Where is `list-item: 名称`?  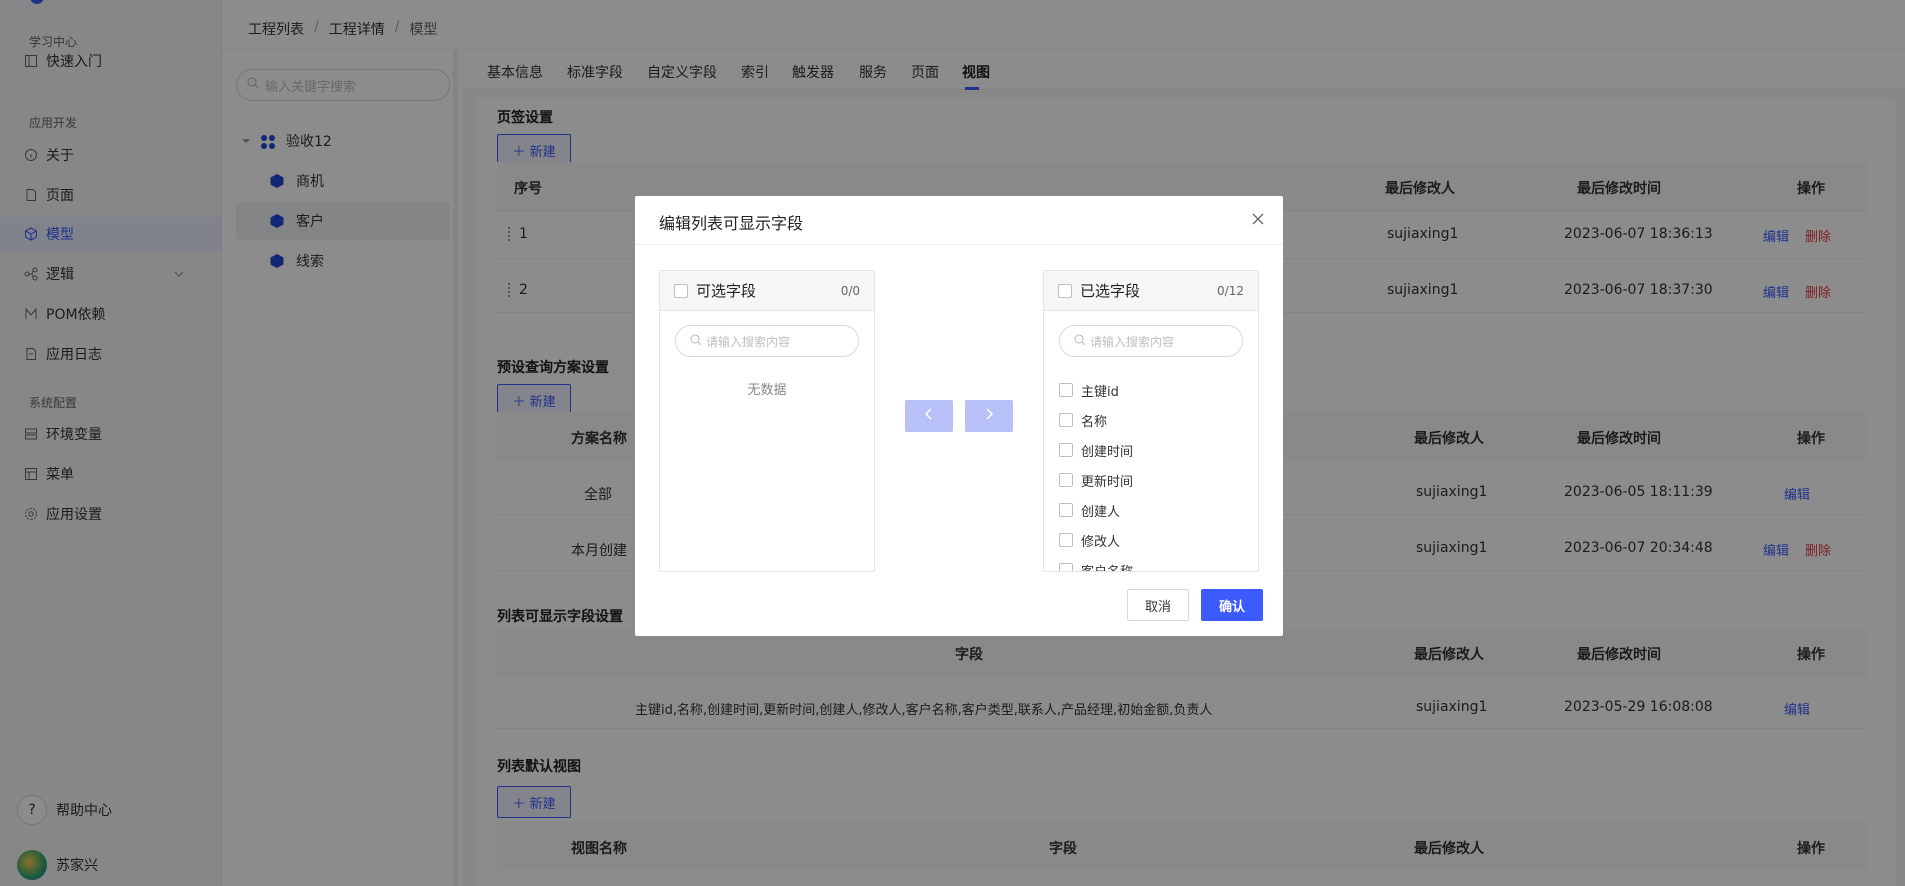 list-item: 名称 is located at coordinates (1158, 420).